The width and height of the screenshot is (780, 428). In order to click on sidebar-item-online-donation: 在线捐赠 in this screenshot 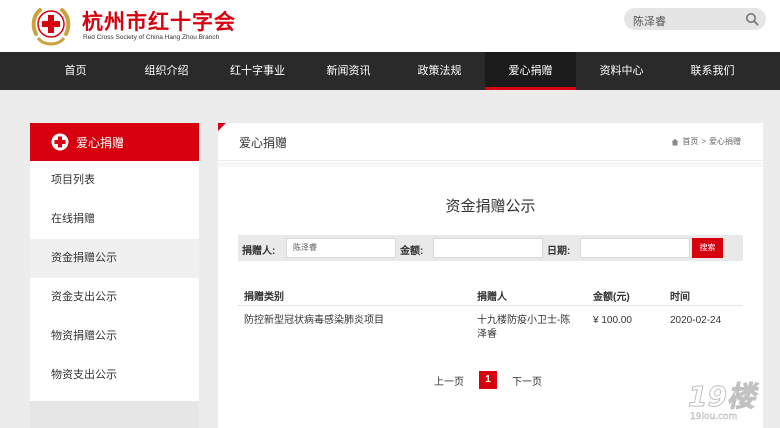, I will do `click(114, 219)`.